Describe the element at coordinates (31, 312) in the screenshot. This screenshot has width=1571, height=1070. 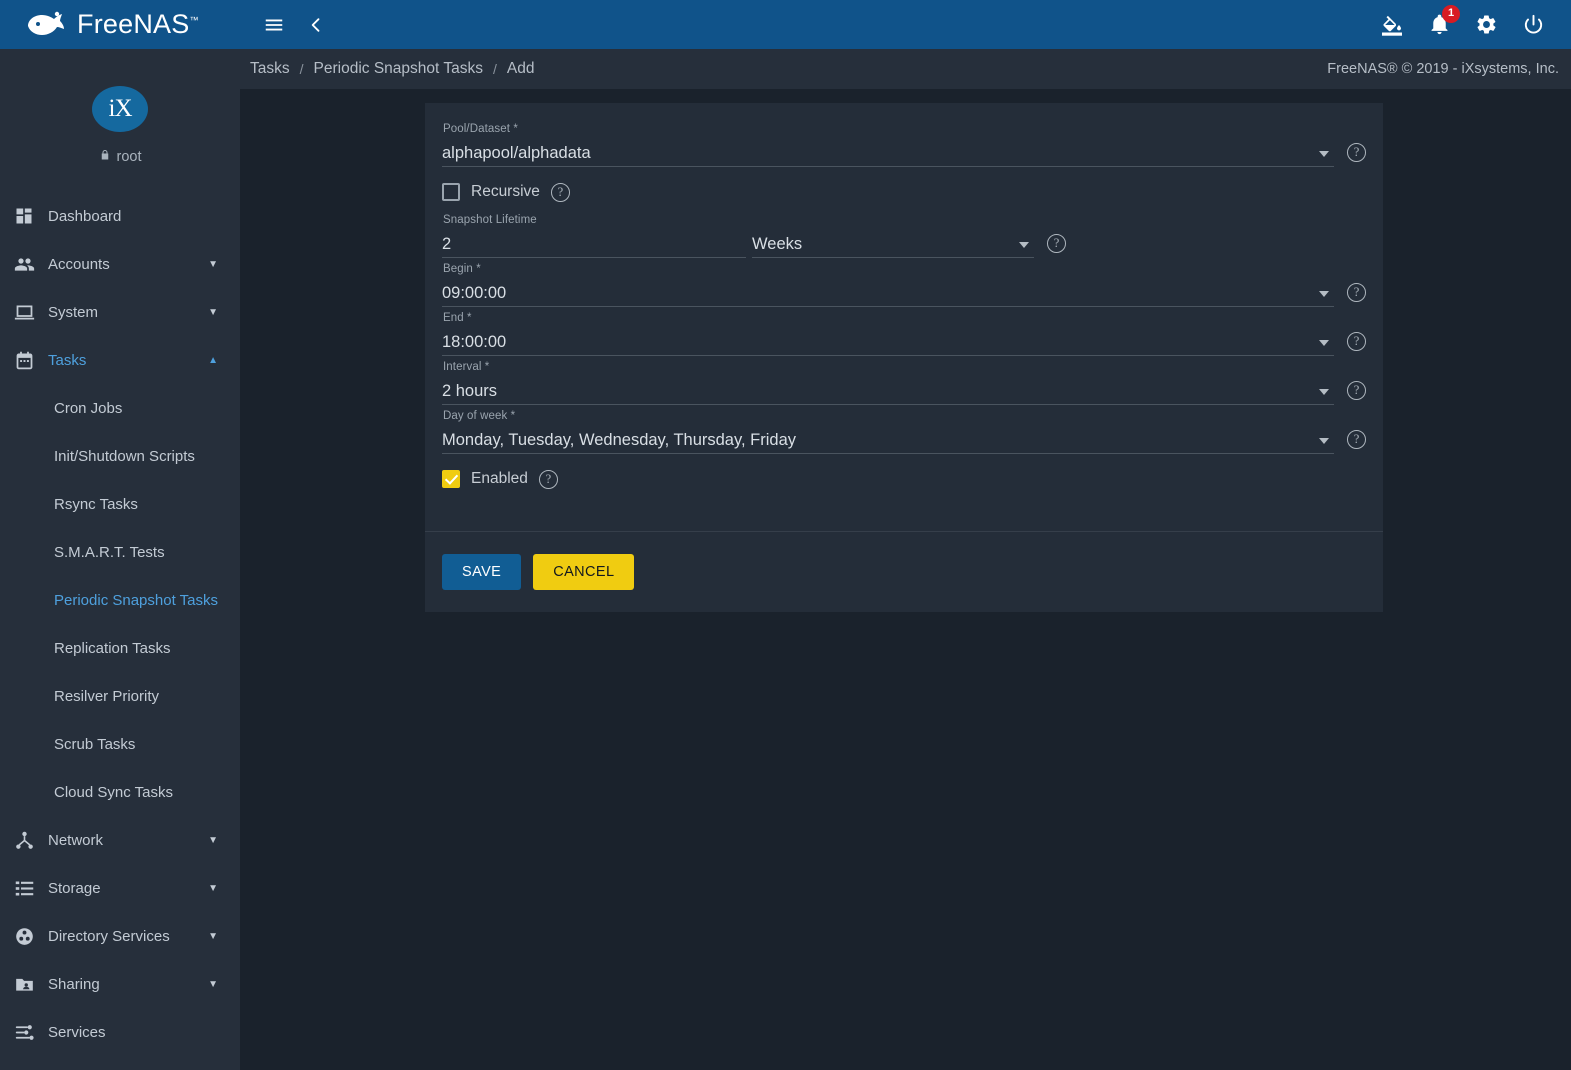
I see `laptop-icon` at that location.